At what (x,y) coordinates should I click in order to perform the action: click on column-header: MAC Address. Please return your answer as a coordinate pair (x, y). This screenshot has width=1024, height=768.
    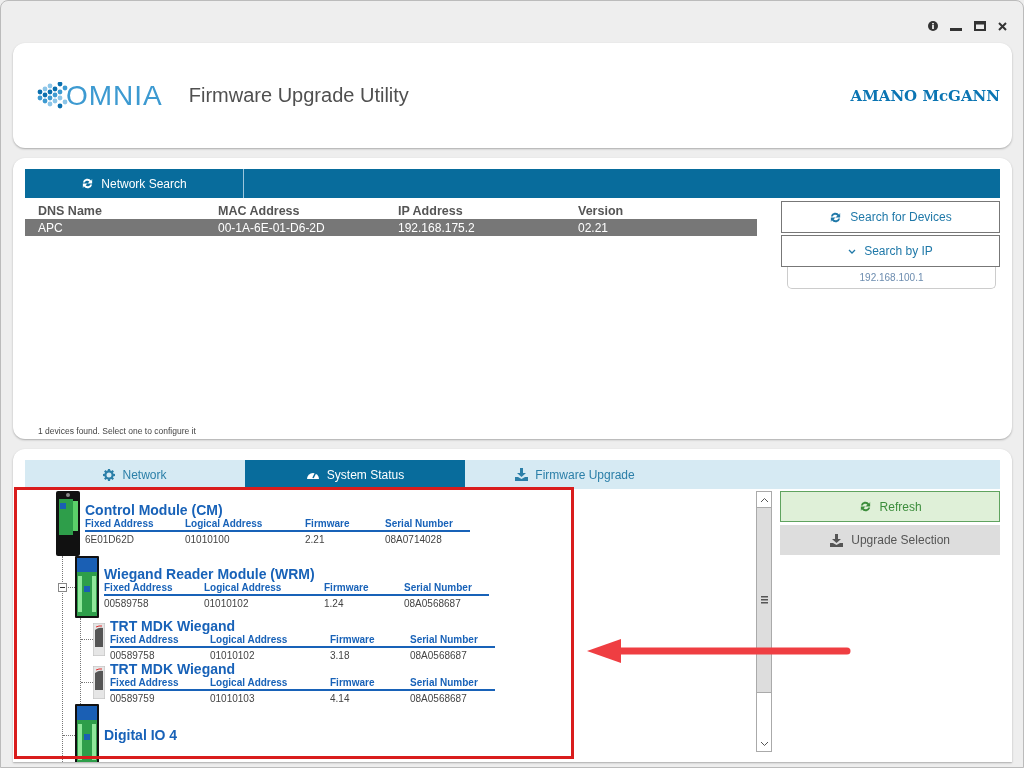
    Looking at the image, I should click on (259, 210).